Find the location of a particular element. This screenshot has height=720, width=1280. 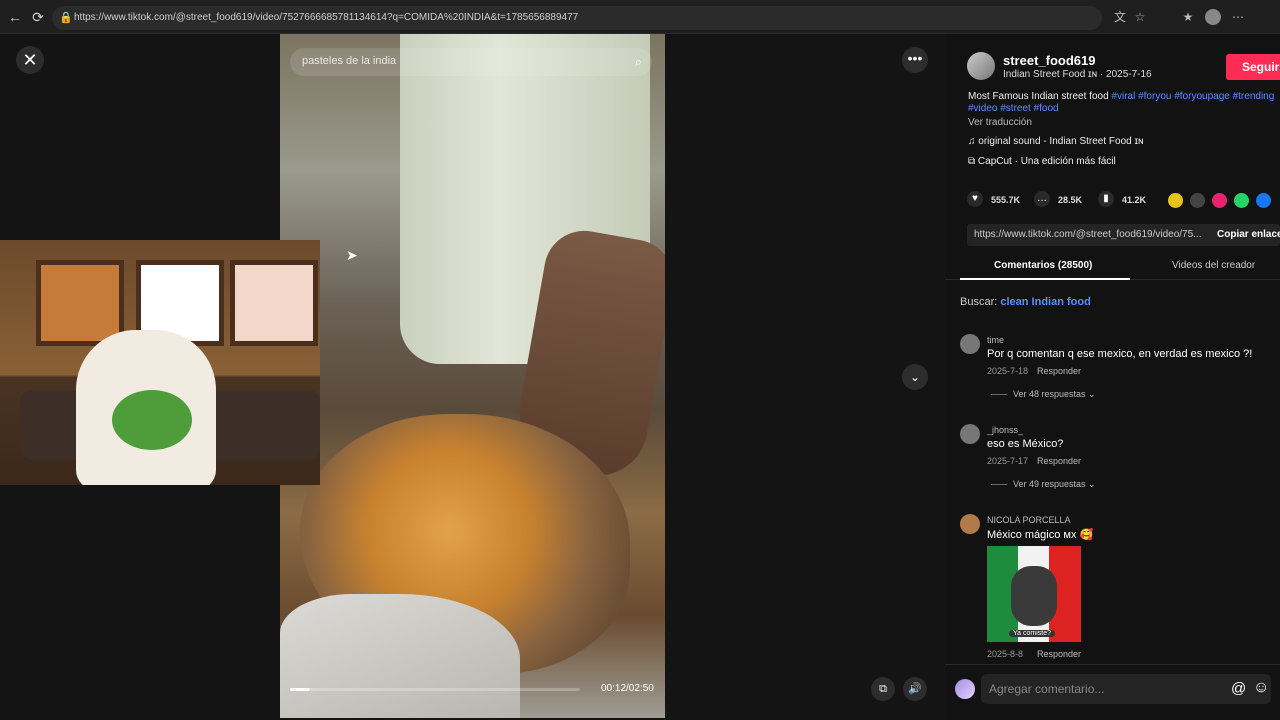

search-suggestion-query: clean Indian food is located at coordinates (1045, 302).